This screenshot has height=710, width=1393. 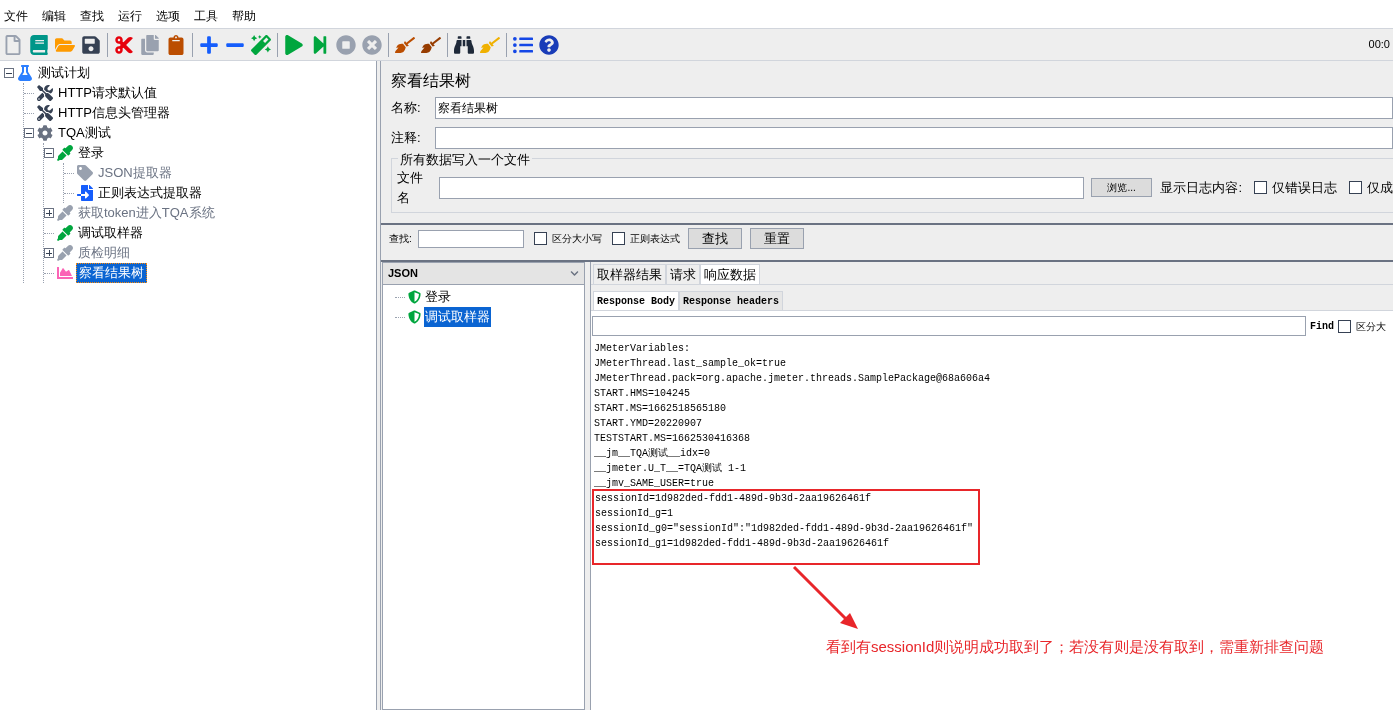 What do you see at coordinates (91, 44) in the screenshot?
I see `save-icon` at bounding box center [91, 44].